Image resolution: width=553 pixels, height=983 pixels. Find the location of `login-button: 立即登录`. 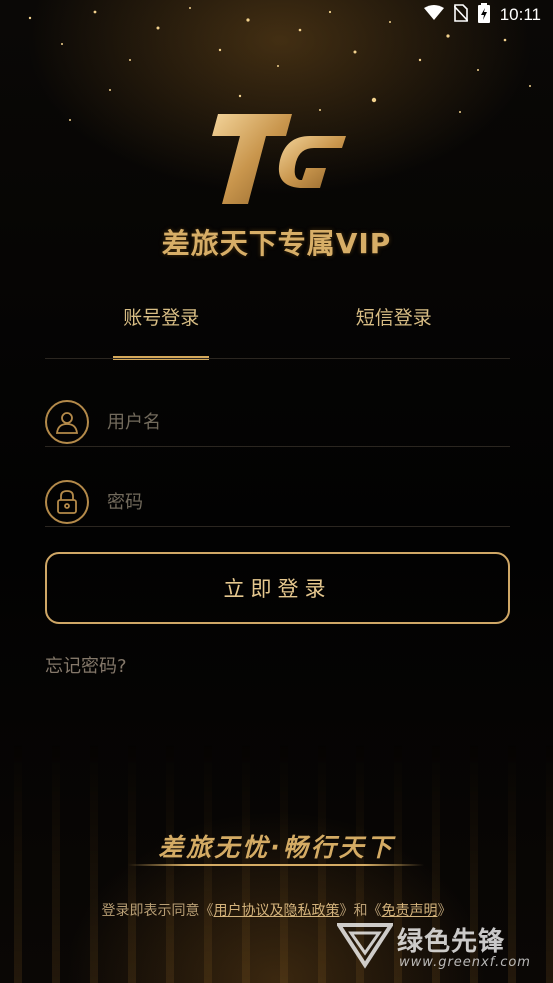

login-button: 立即登录 is located at coordinates (277, 588).